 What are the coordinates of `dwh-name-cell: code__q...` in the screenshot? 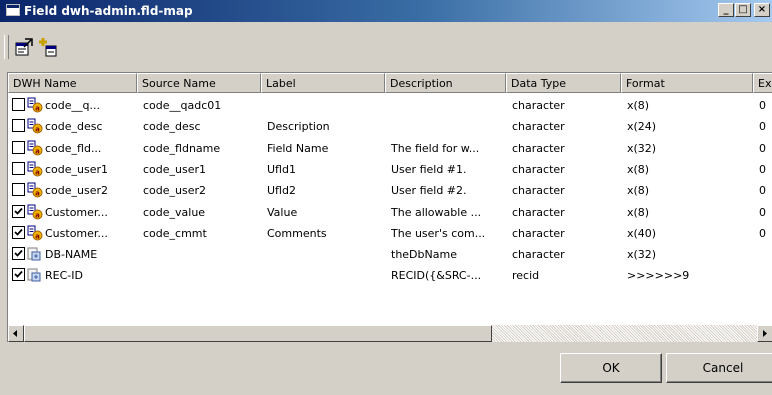 It's located at (72, 105).